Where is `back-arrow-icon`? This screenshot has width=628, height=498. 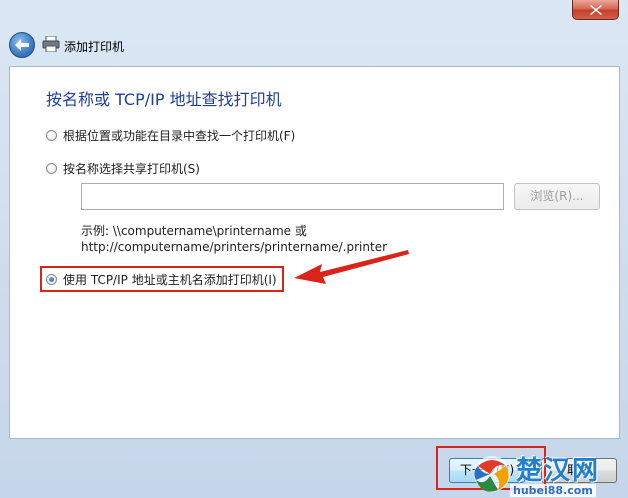
back-arrow-icon is located at coordinates (22, 45).